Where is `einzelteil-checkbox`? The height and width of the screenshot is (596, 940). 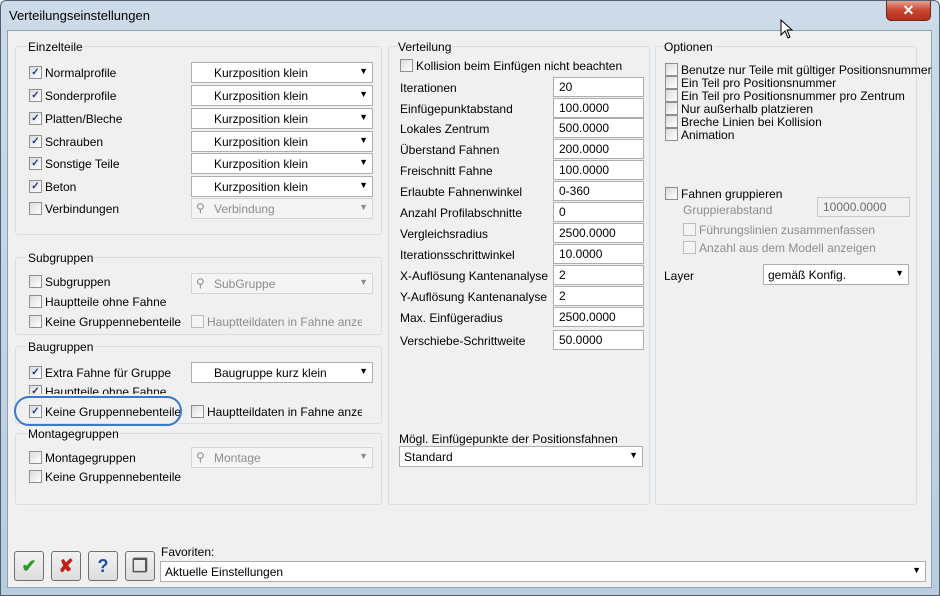
einzelteil-checkbox is located at coordinates (35, 208).